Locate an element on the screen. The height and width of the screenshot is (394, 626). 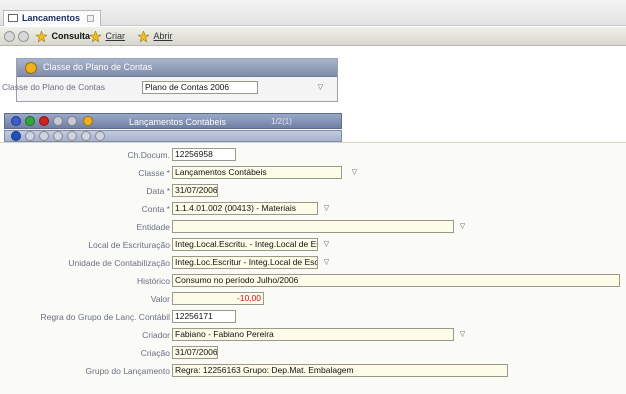
tab-bar: Lancamentos is located at coordinates (313, 13).